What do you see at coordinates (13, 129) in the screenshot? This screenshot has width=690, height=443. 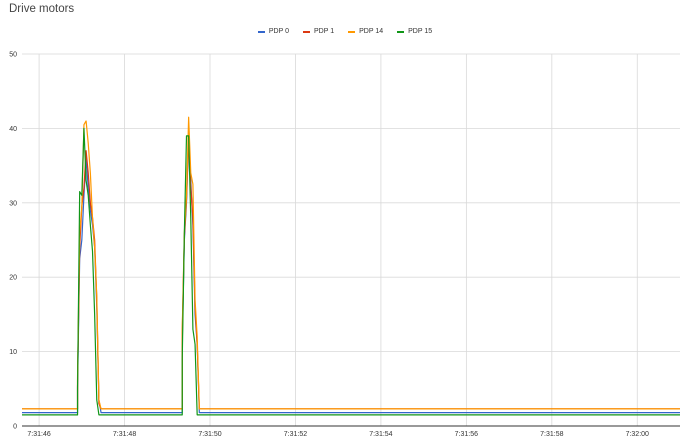 I see `y-tick-label: 40` at bounding box center [13, 129].